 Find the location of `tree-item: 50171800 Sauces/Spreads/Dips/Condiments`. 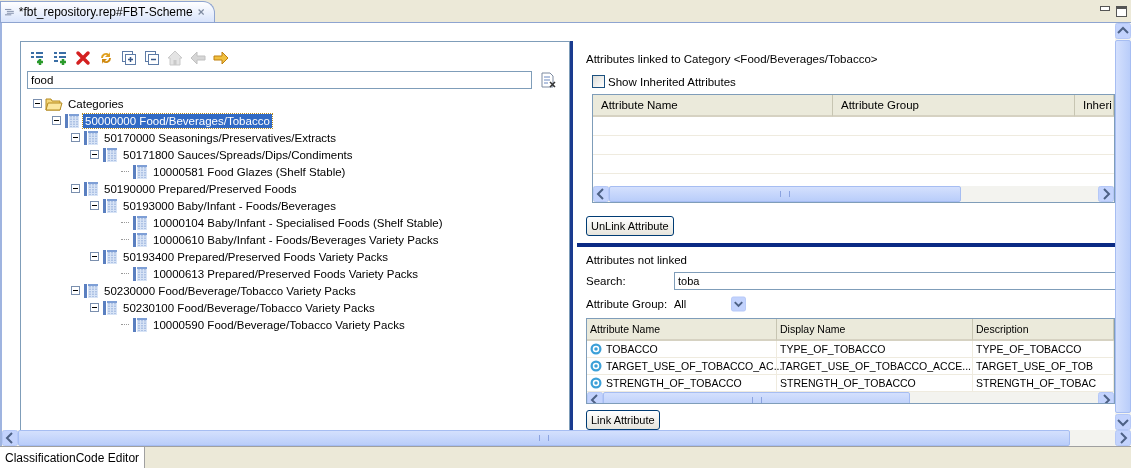

tree-item: 50171800 Sauces/Spreads/Dips/Condiments is located at coordinates (238, 154).